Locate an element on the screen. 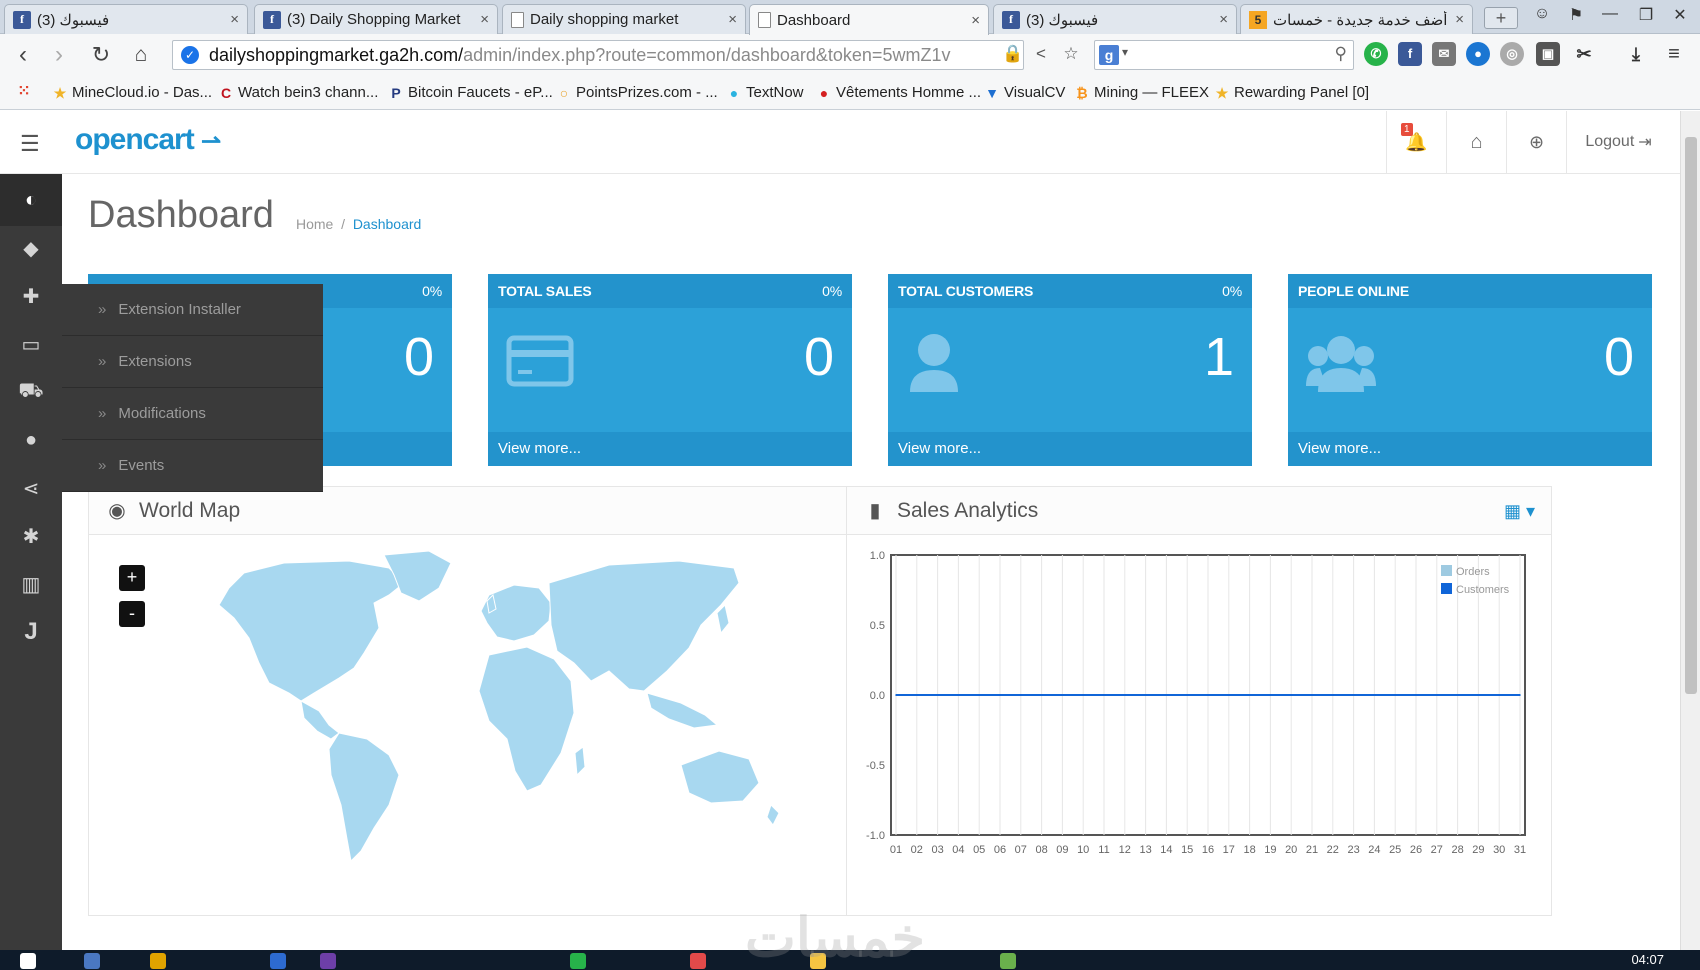  x-tick-label: 05 is located at coordinates (979, 850).